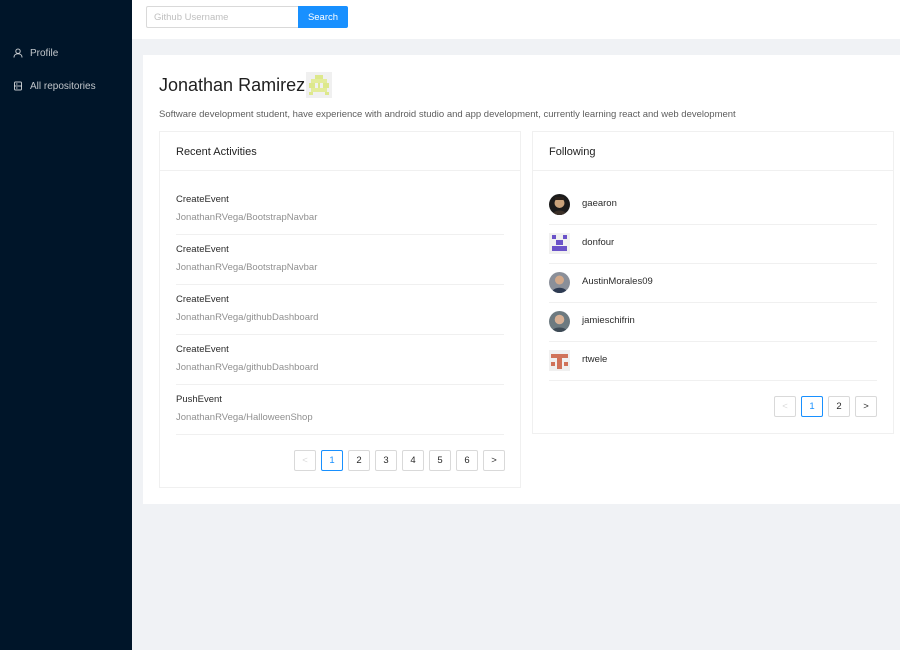 The height and width of the screenshot is (650, 900). Describe the element at coordinates (413, 460) in the screenshot. I see `pagination-page-4: 4` at that location.